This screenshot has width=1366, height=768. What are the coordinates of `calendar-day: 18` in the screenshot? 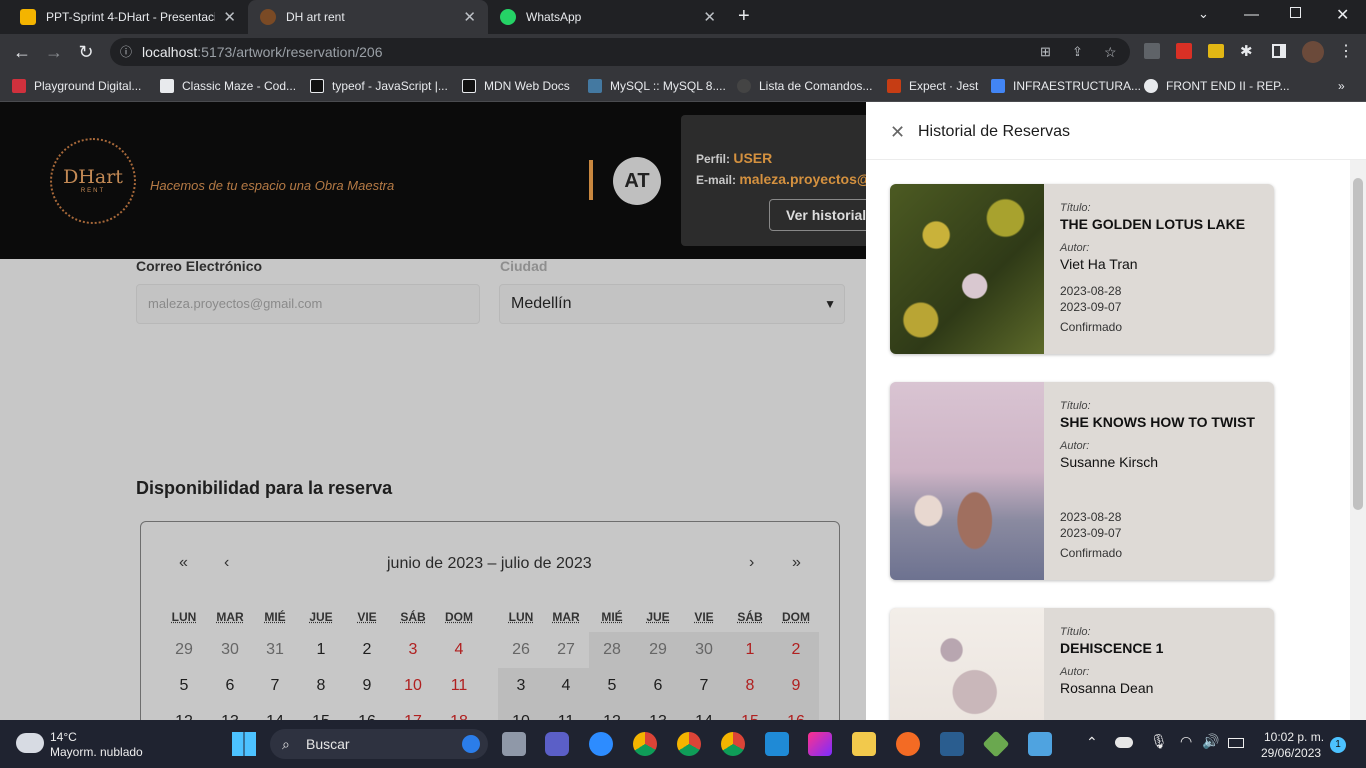 It's located at (459, 712).